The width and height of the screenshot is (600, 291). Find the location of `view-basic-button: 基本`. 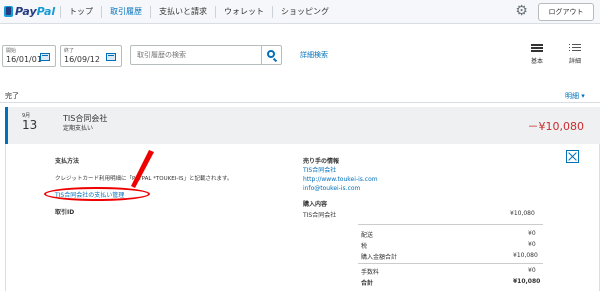

view-basic-button: 基本 is located at coordinates (537, 54).